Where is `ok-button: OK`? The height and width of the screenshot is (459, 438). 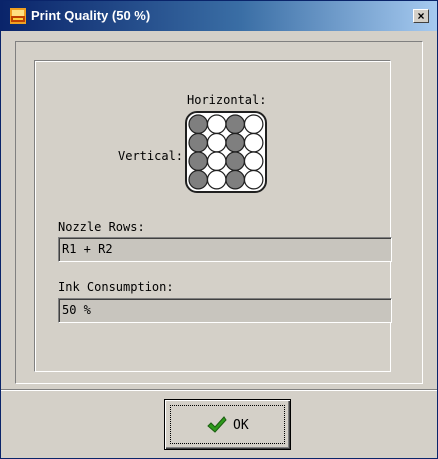
ok-button: OK is located at coordinates (227, 424).